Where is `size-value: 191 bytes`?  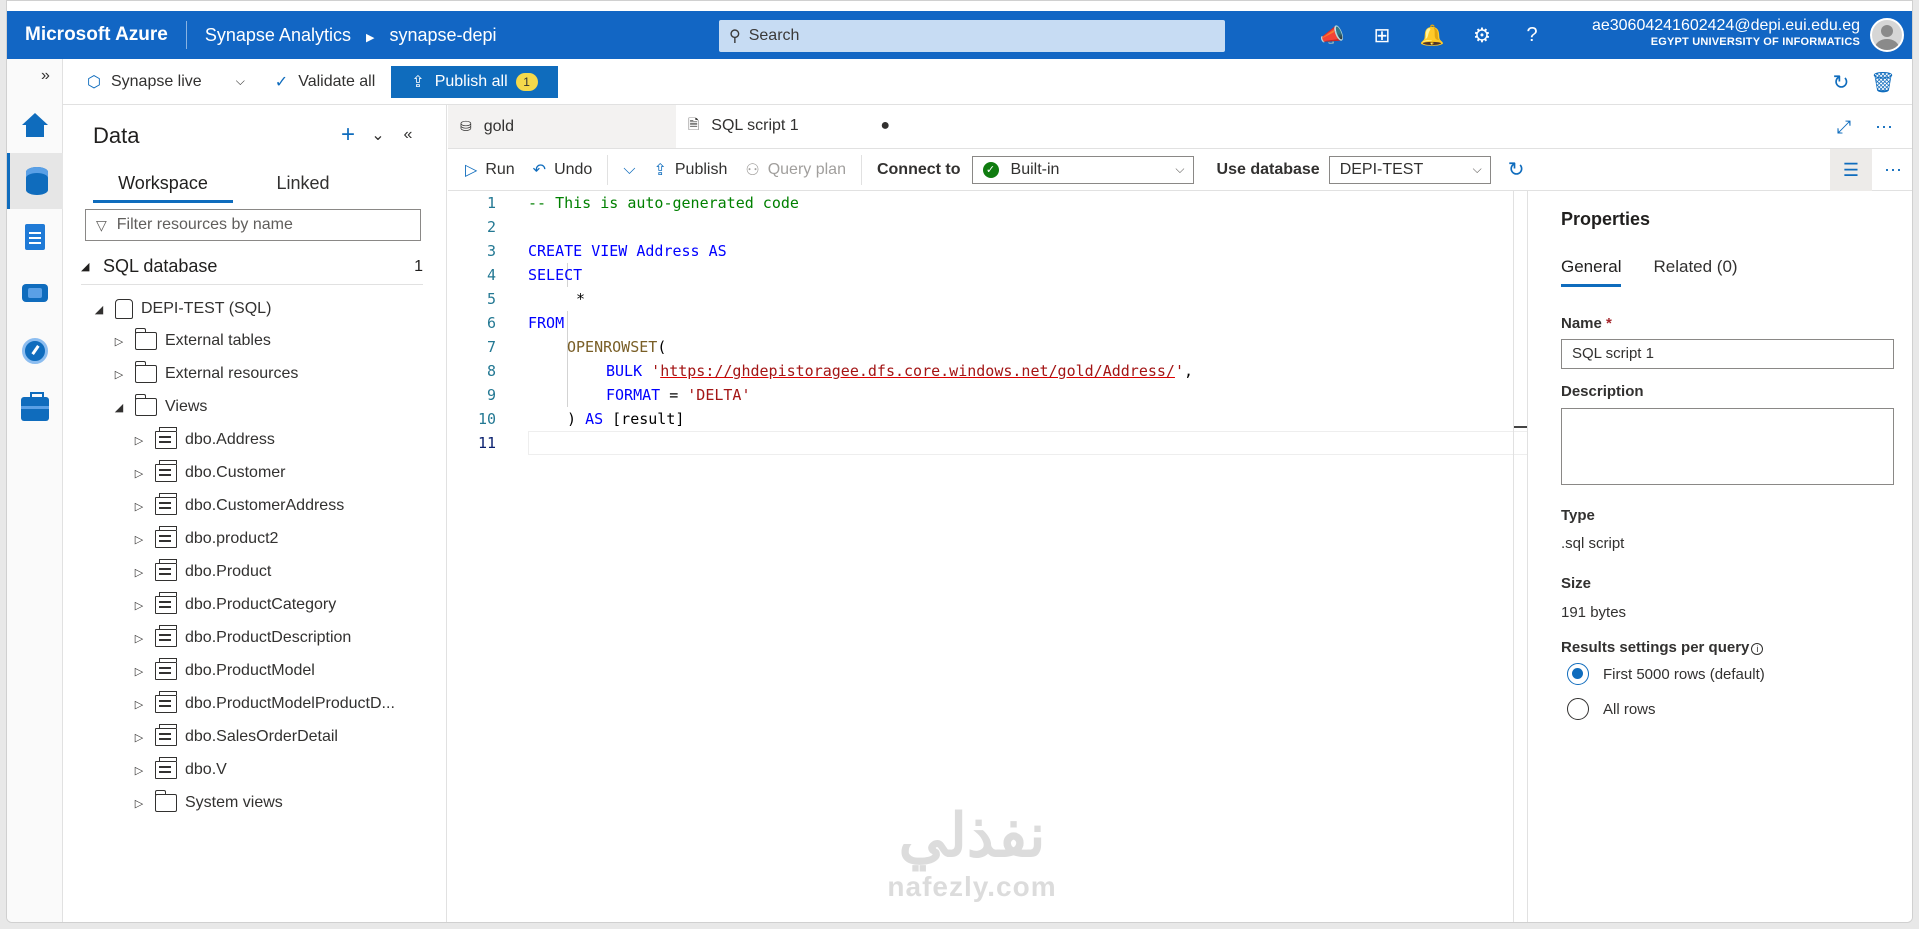
size-value: 191 bytes is located at coordinates (1594, 612).